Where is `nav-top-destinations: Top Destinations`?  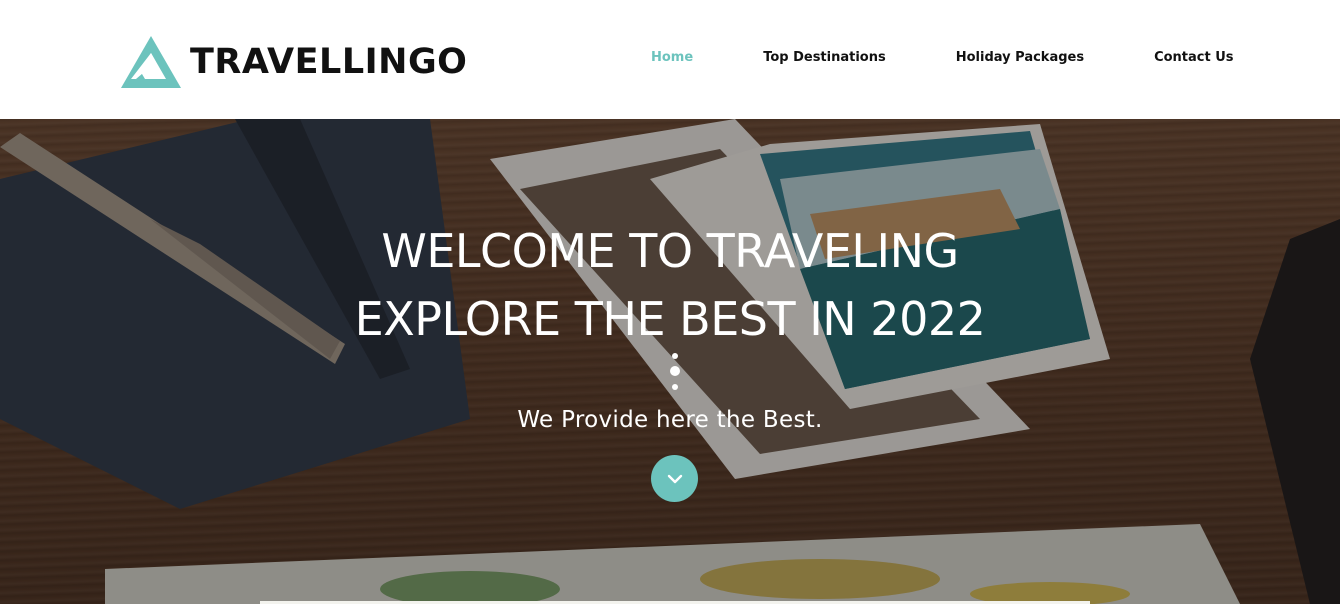 nav-top-destinations: Top Destinations is located at coordinates (824, 57).